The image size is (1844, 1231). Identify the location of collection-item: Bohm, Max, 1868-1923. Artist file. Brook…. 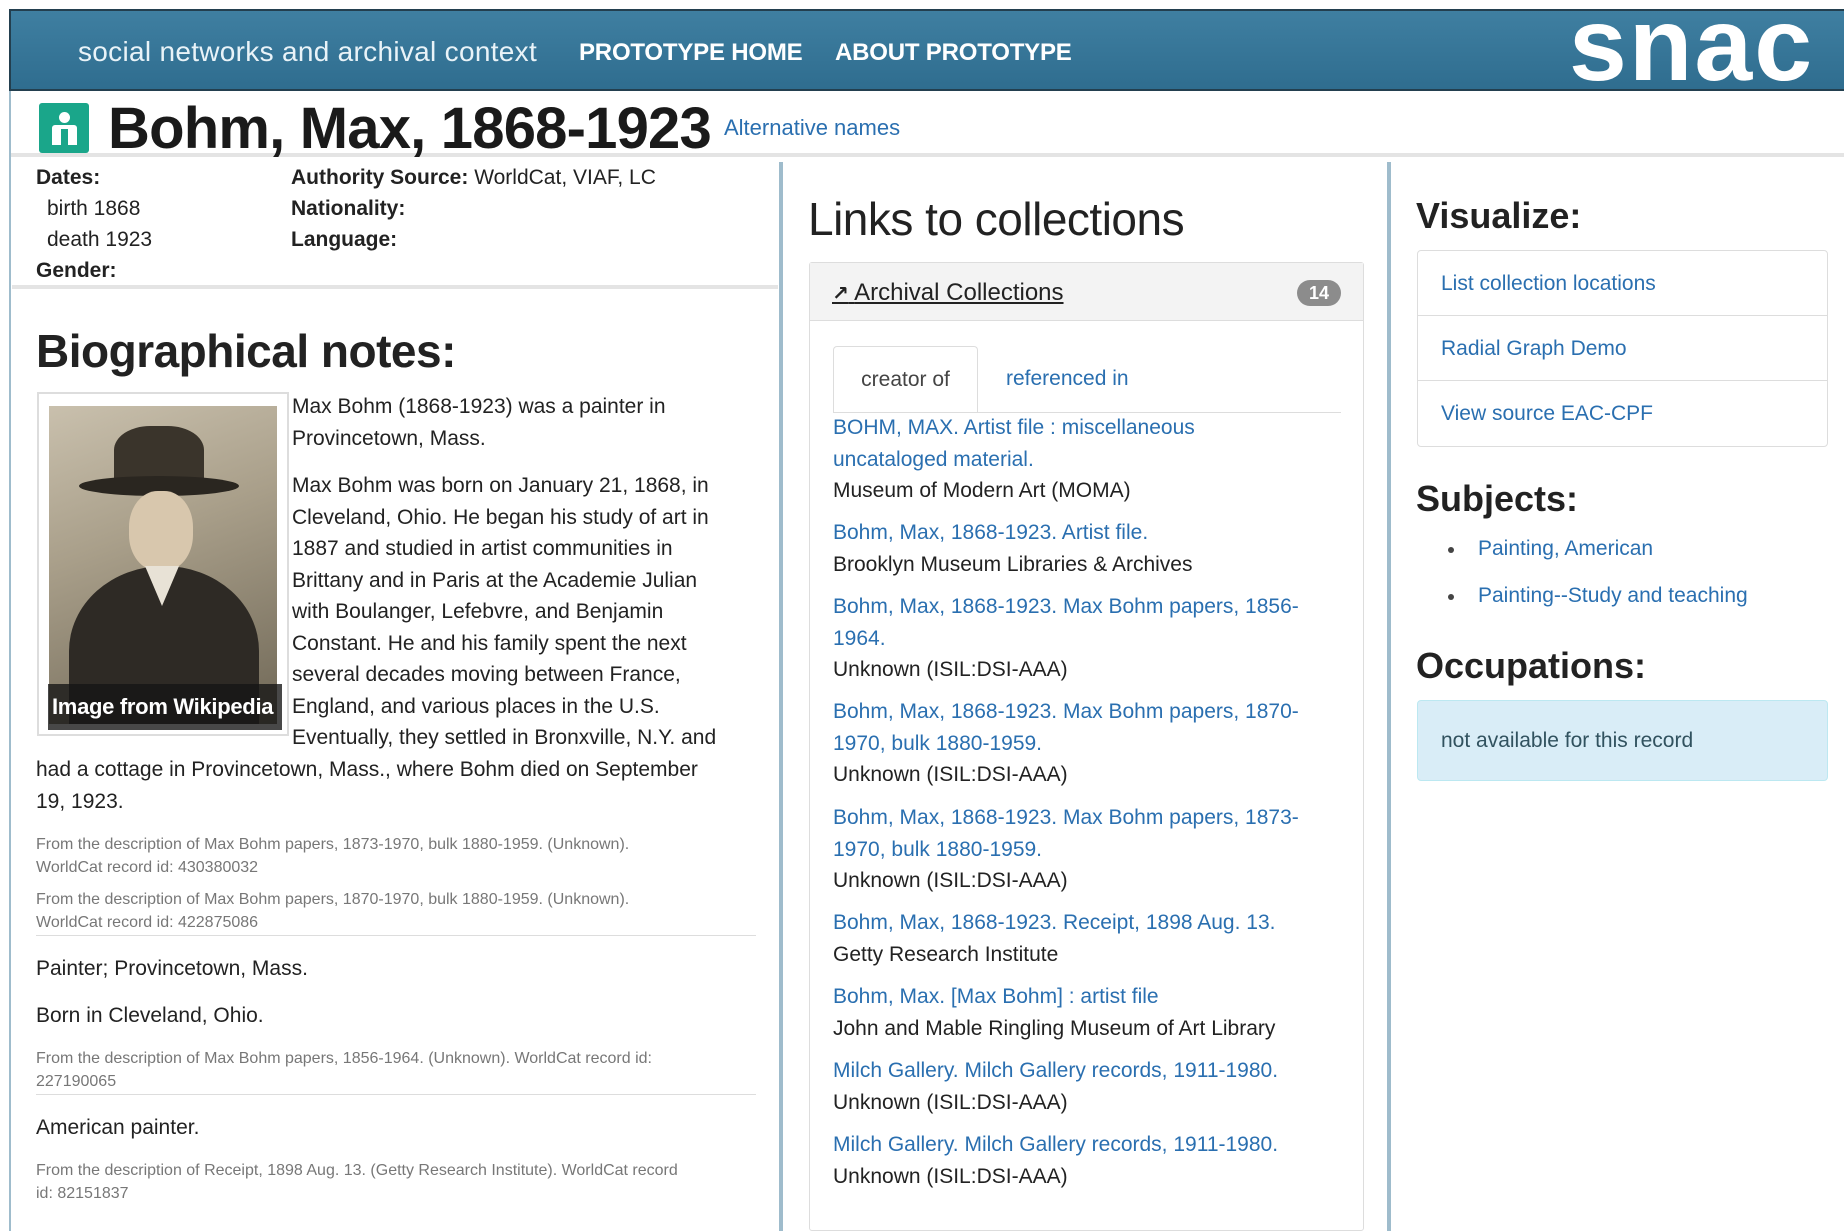
(1088, 548).